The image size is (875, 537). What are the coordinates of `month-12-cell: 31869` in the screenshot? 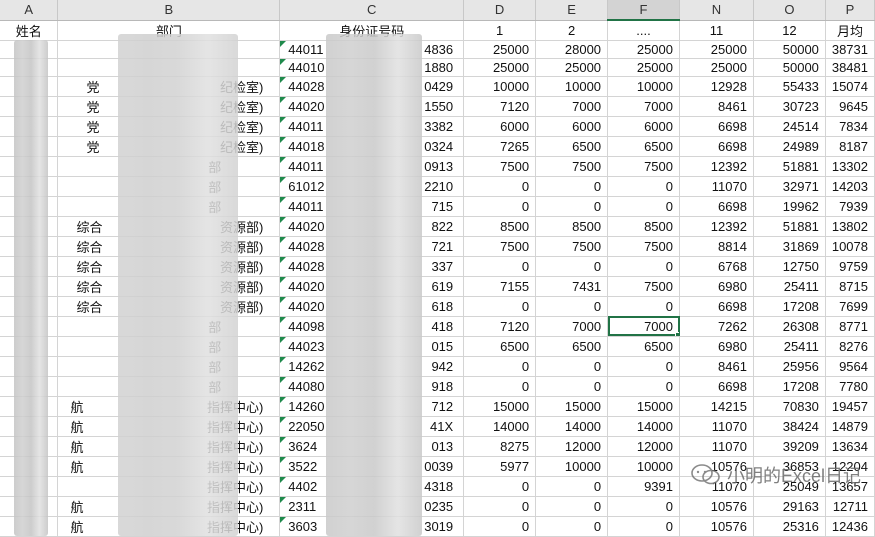 It's located at (789, 246).